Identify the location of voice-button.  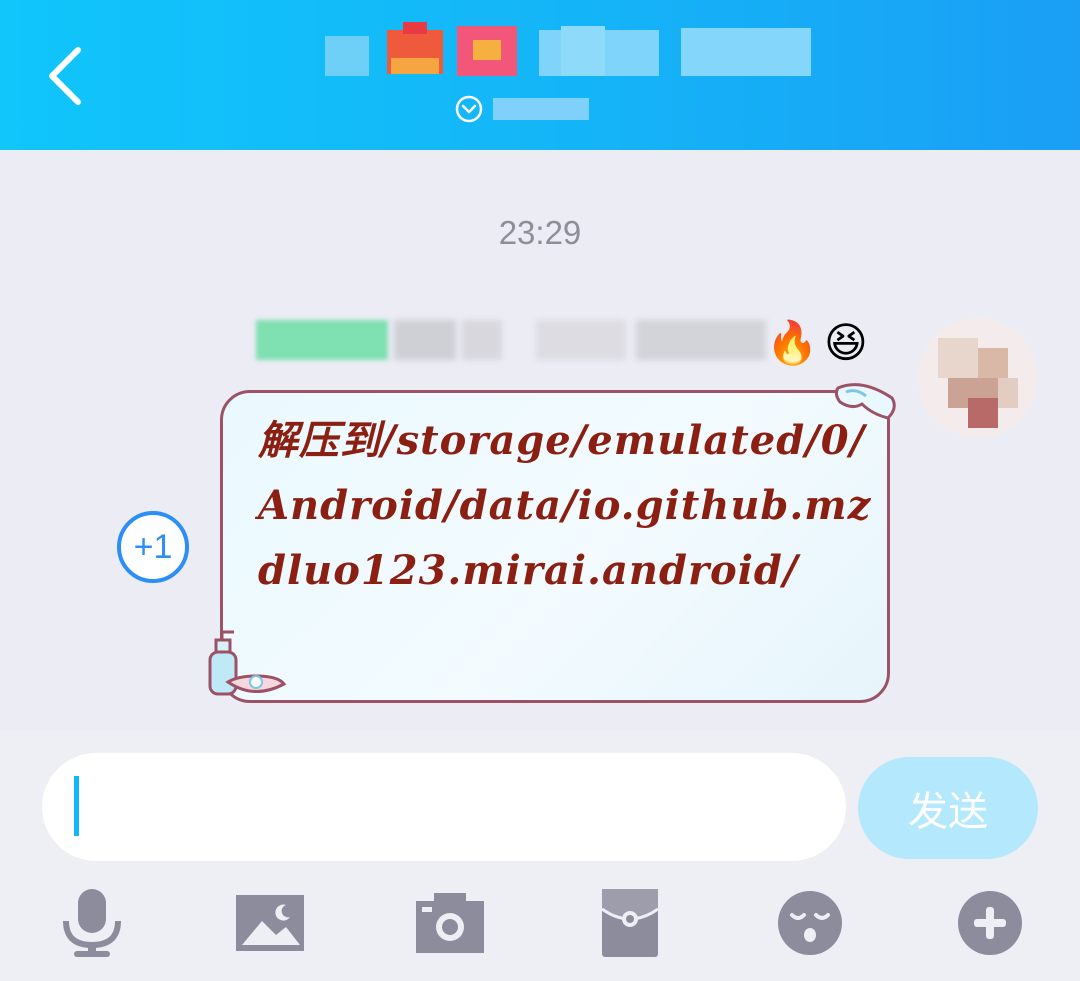
(92, 923).